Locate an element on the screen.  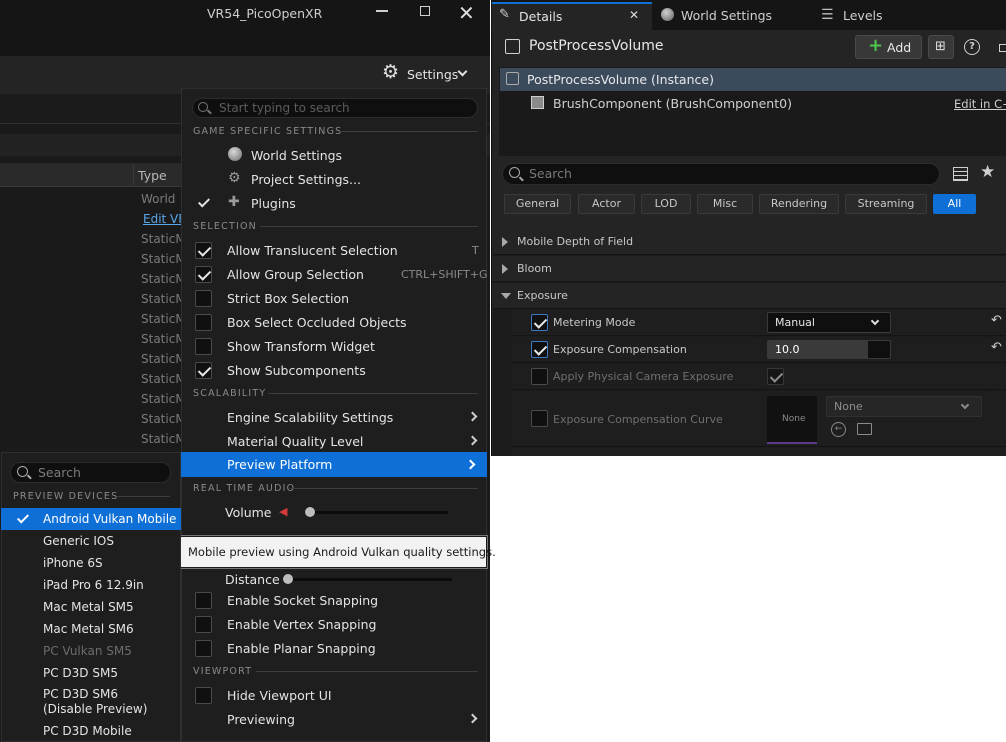
hide-viewport-checkbox is located at coordinates (203, 695).